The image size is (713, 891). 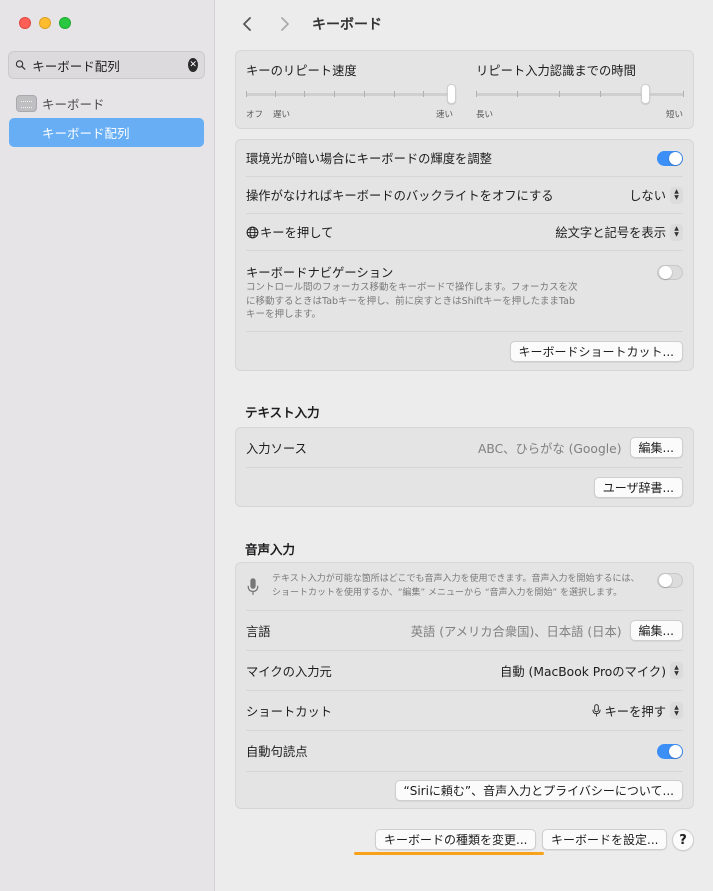 I want to click on speed-slow-label: 遅い, so click(x=282, y=115).